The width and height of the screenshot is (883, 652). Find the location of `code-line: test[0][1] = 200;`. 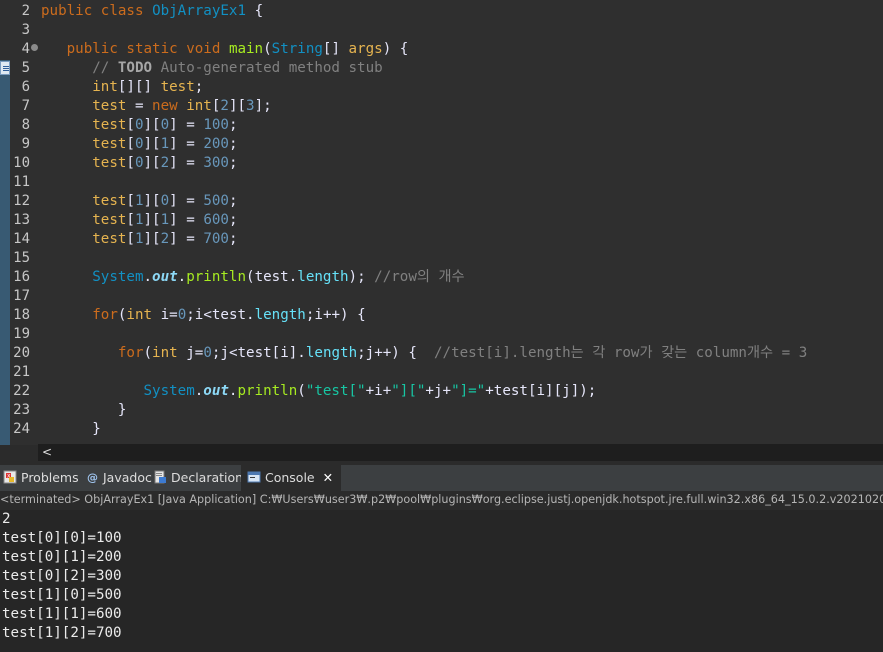

code-line: test[0][1] = 200; is located at coordinates (139, 144).